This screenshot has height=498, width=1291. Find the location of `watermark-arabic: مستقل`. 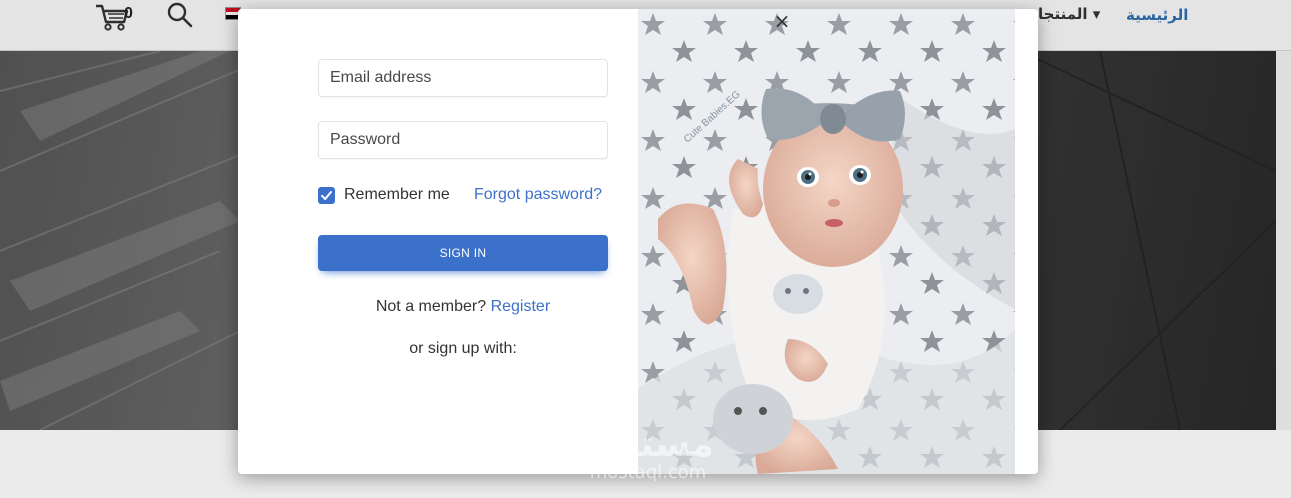

watermark-arabic: مستقل is located at coordinates (648, 444).